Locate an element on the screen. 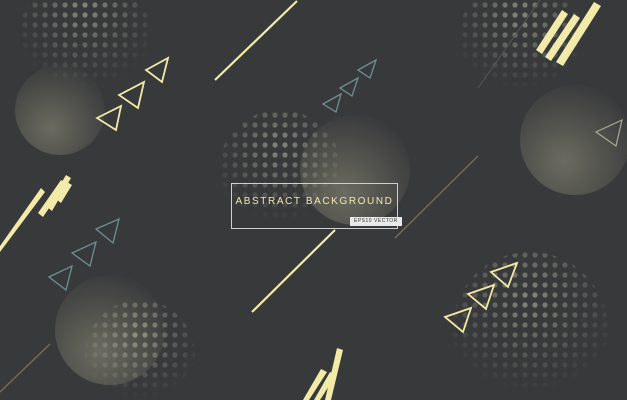  eps-badge: EPS10 VECTOR is located at coordinates (376, 221).